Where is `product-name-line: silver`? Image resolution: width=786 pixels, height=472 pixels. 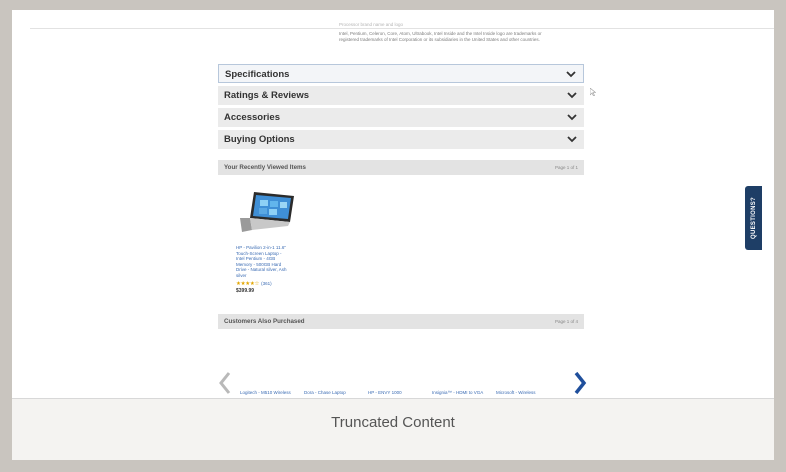
product-name-line: silver is located at coordinates (241, 275).